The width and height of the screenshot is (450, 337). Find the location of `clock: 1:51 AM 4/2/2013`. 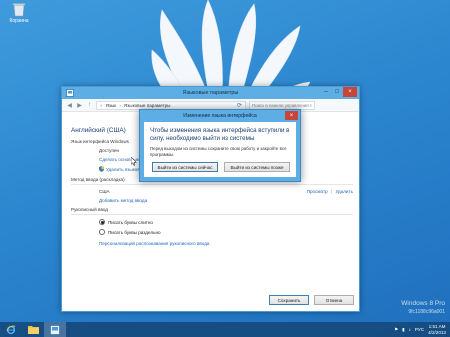

clock: 1:51 AM 4/2/2013 is located at coordinates (437, 329).